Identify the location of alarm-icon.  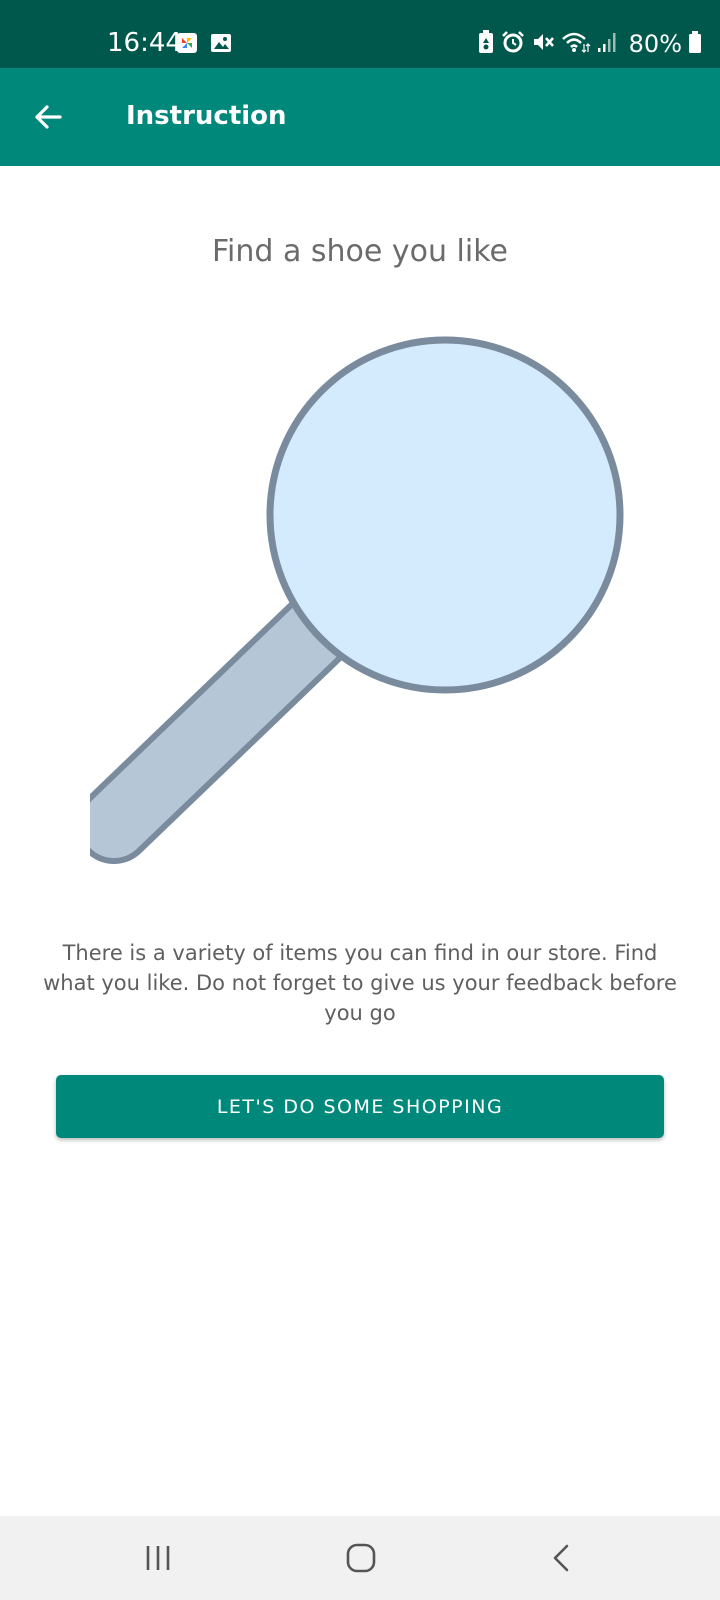
(513, 44).